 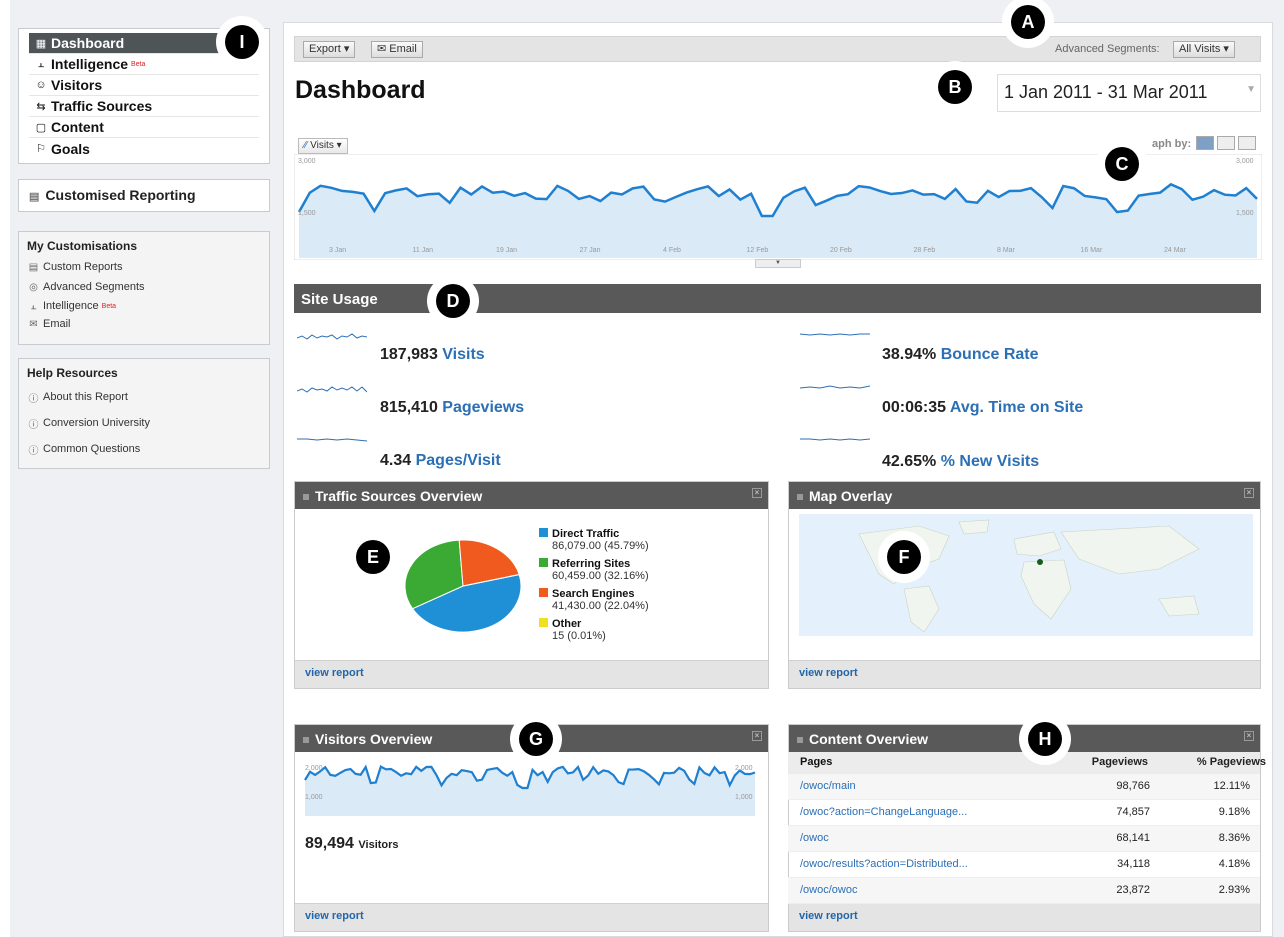 What do you see at coordinates (1226, 143) in the screenshot?
I see `graph-by-week-button` at bounding box center [1226, 143].